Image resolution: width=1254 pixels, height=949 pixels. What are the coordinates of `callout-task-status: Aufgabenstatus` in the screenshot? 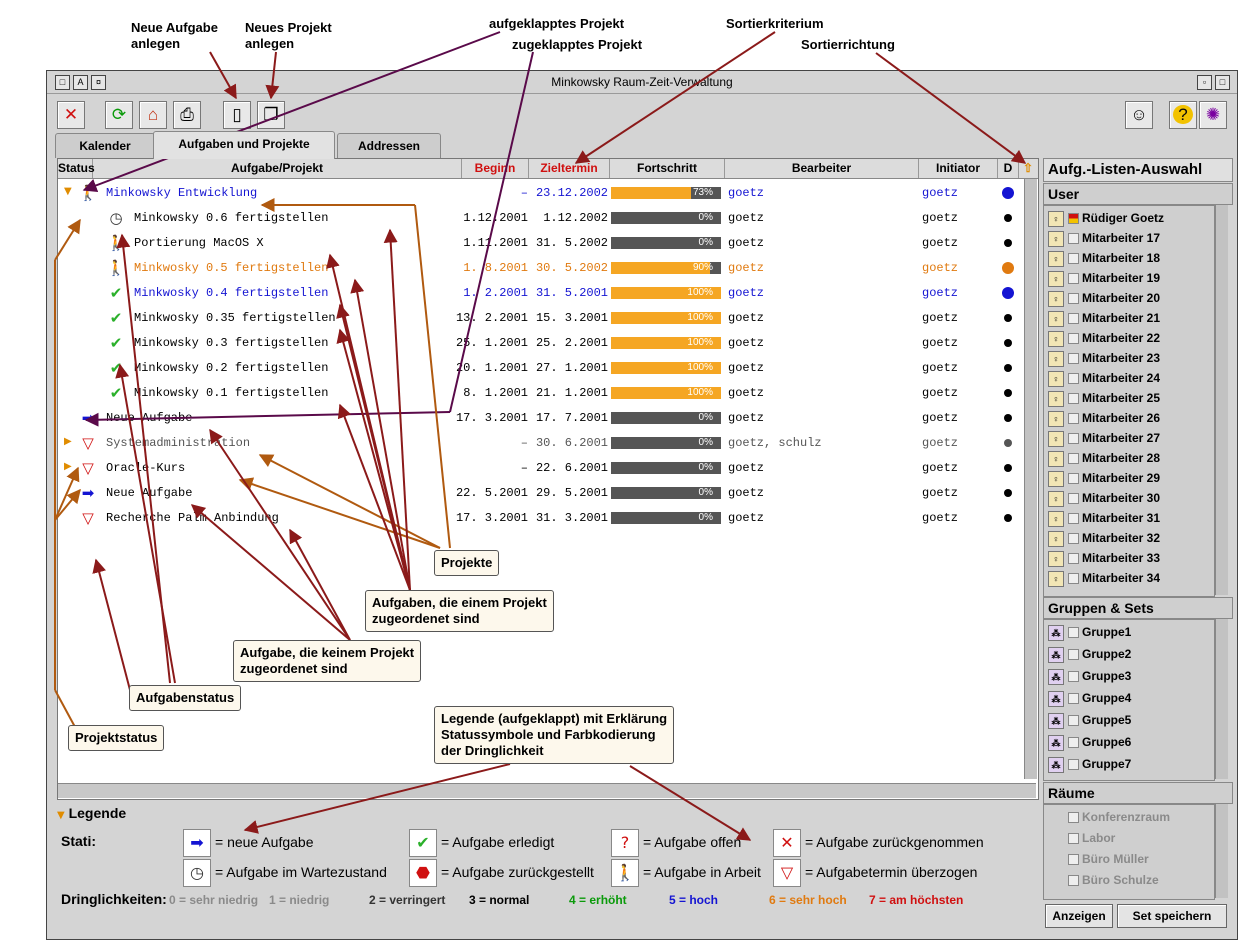 It's located at (185, 698).